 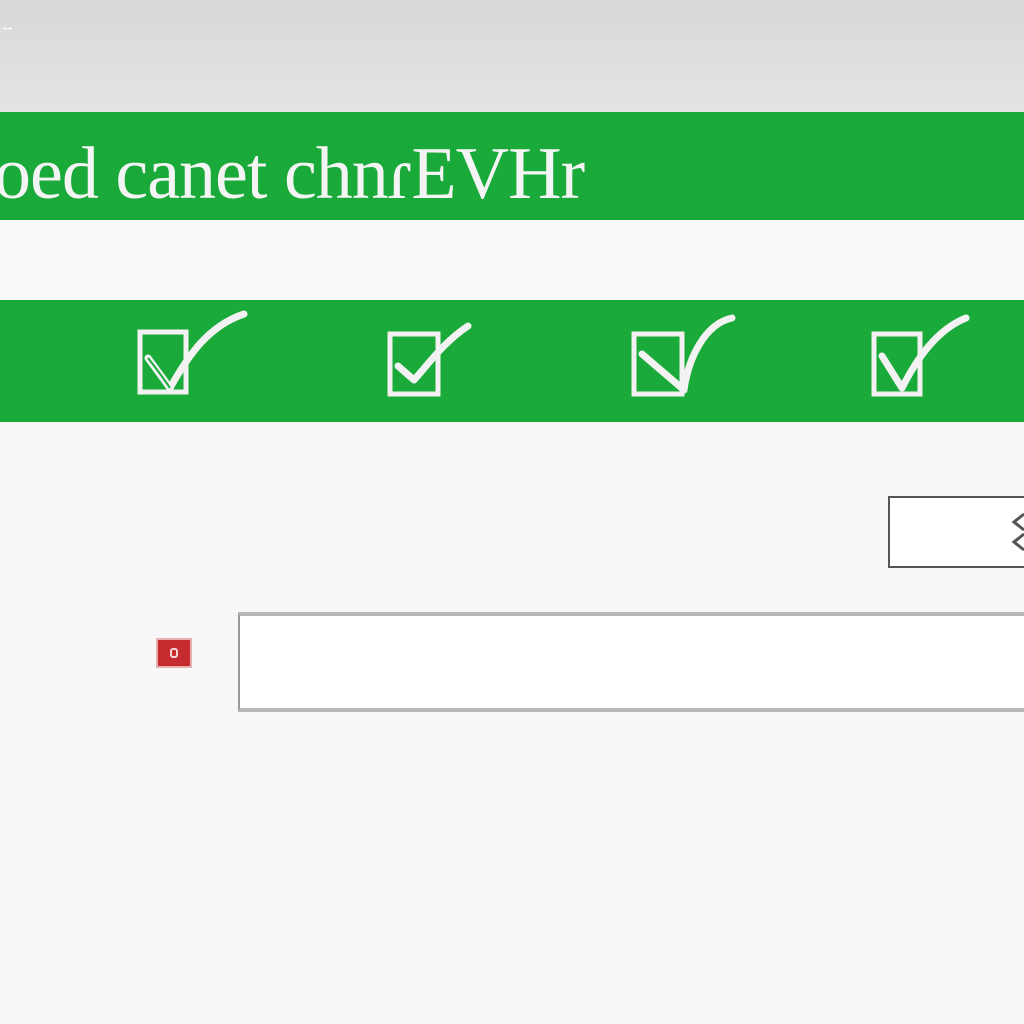 What do you see at coordinates (631, 662) in the screenshot?
I see `text-input` at bounding box center [631, 662].